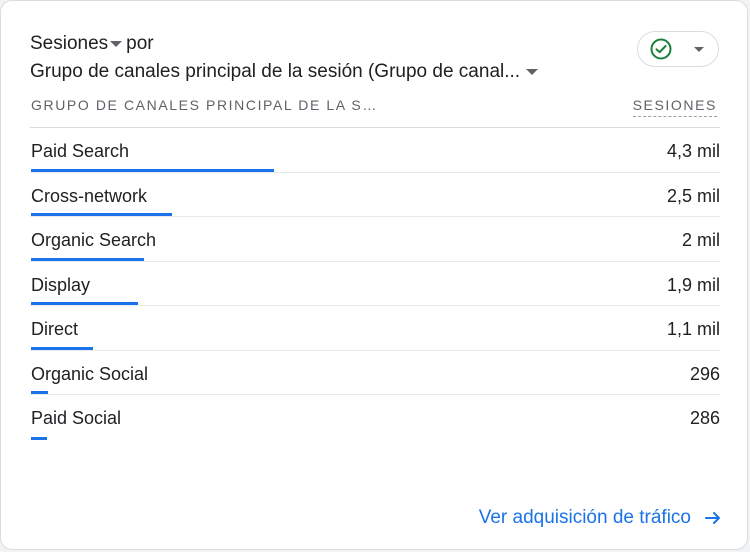  I want to click on metric-selector-label: Sesiones, so click(69, 44).